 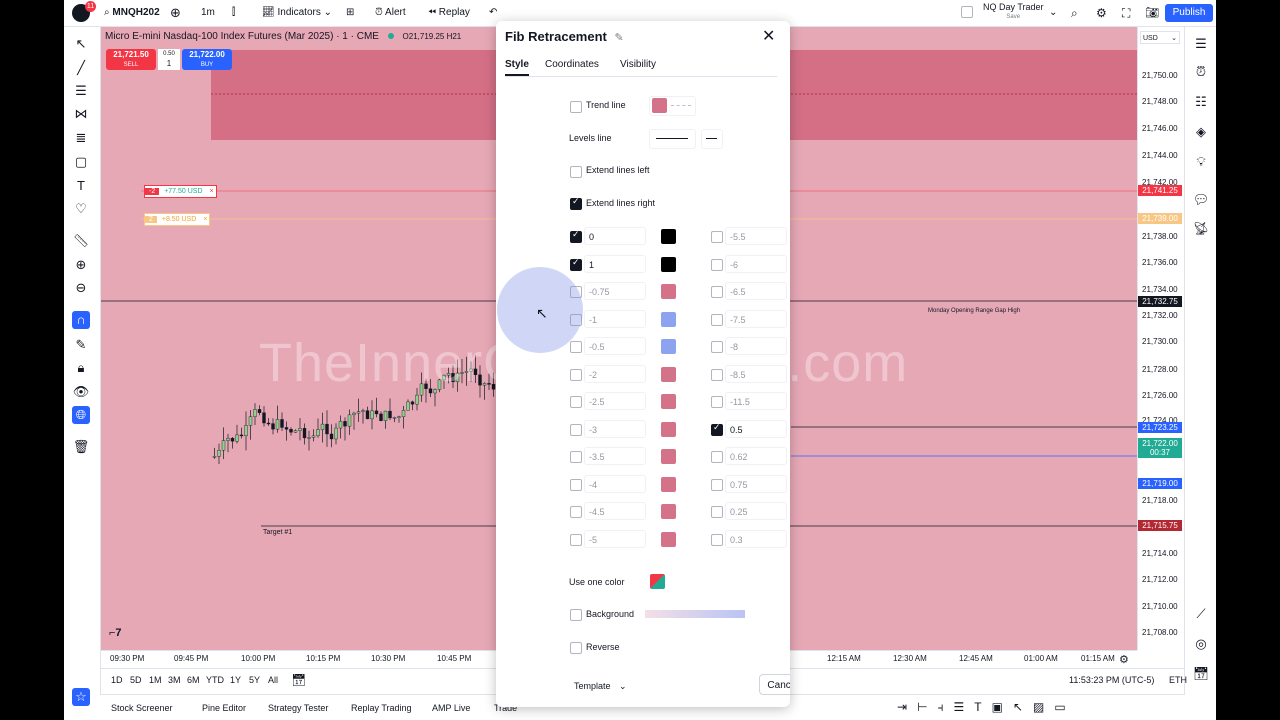 I want to click on lock-icon: 🔒︎, so click(x=81, y=368).